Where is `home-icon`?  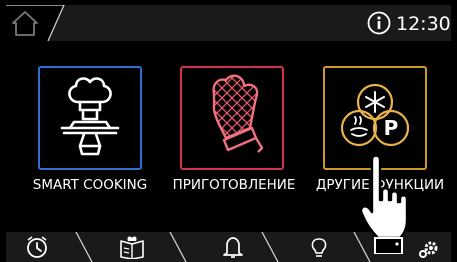 home-icon is located at coordinates (25, 23).